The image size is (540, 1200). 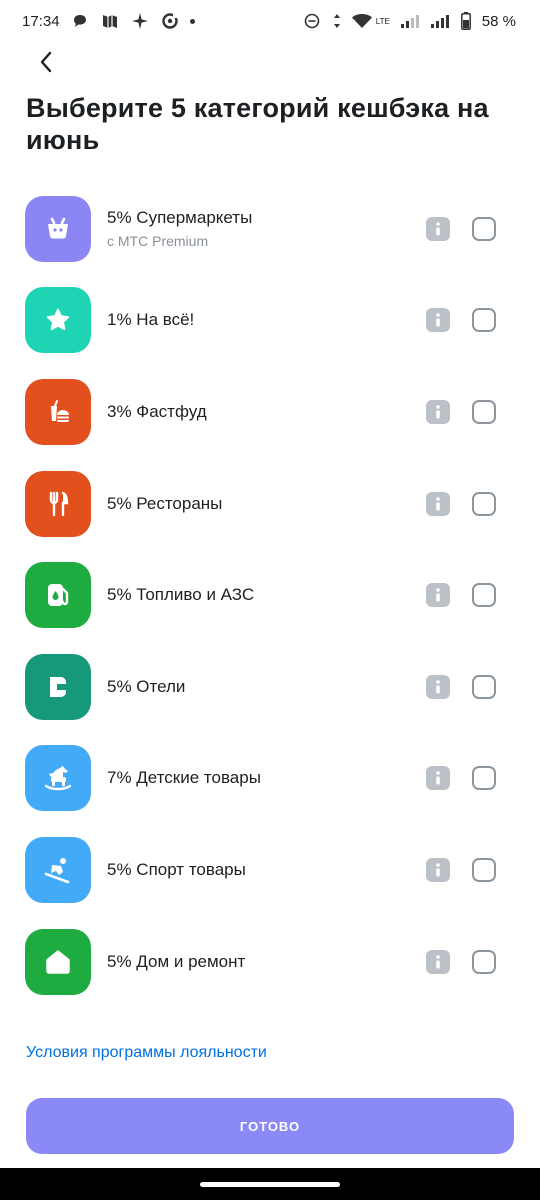 I want to click on category-row: 7% Детские товары, so click(x=270, y=779).